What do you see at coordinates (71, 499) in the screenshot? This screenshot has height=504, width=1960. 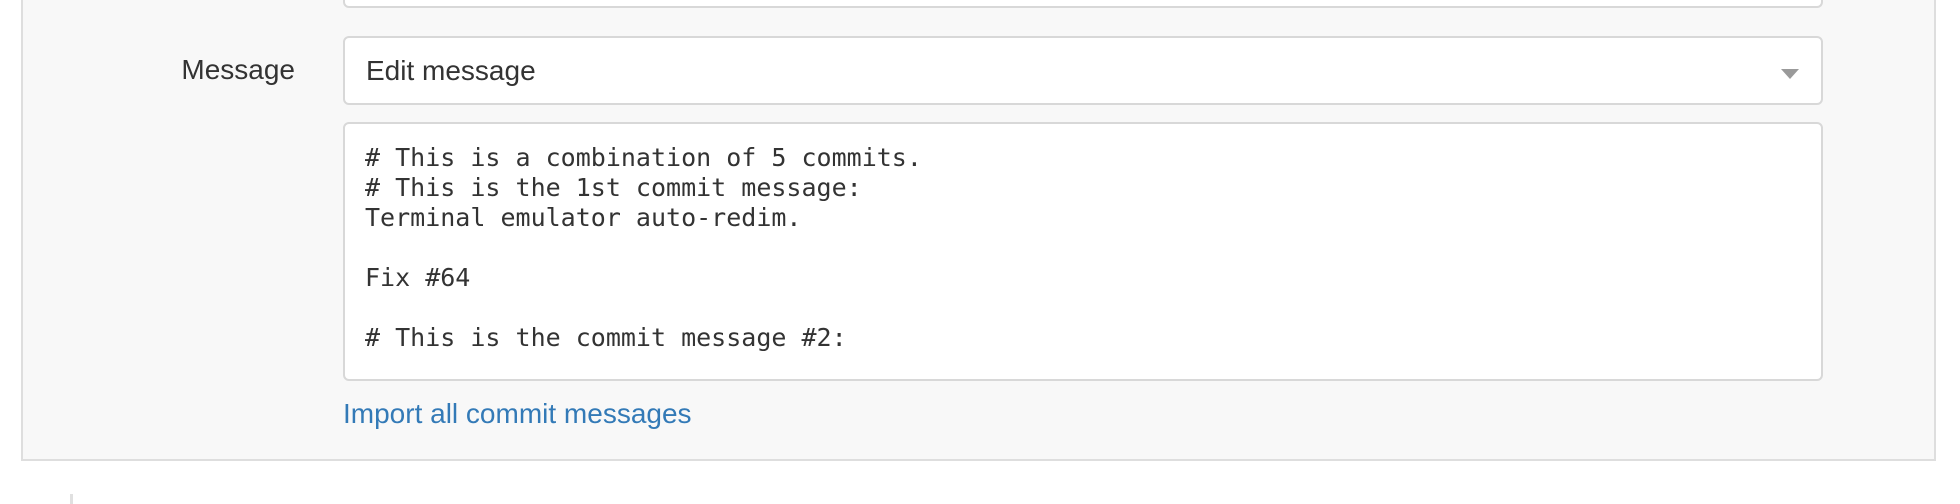 I see `next-section-border` at bounding box center [71, 499].